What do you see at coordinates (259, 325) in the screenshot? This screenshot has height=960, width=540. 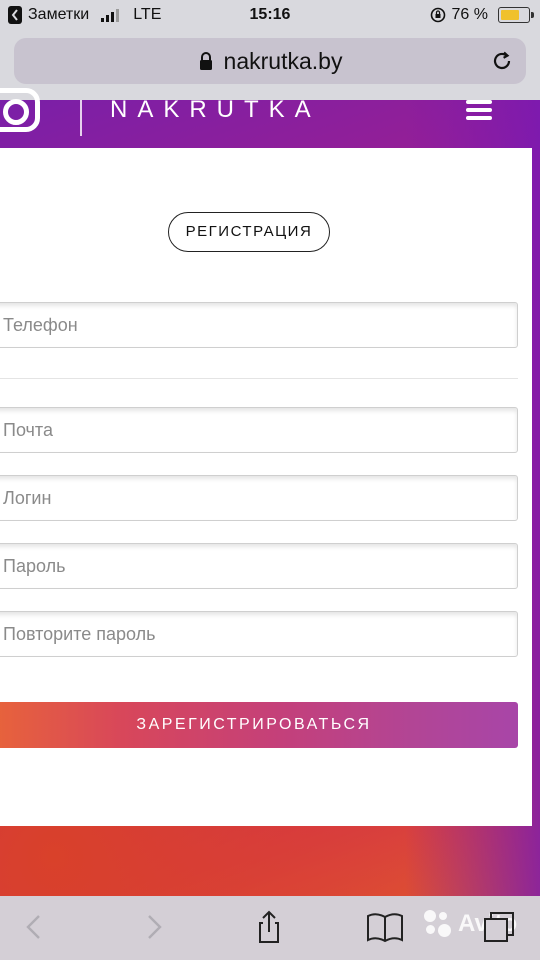 I see `phone-field` at bounding box center [259, 325].